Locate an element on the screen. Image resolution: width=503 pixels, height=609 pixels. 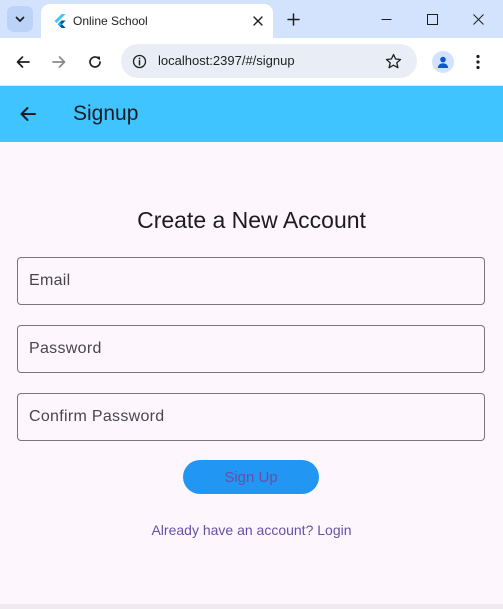
info-icon is located at coordinates (139, 61).